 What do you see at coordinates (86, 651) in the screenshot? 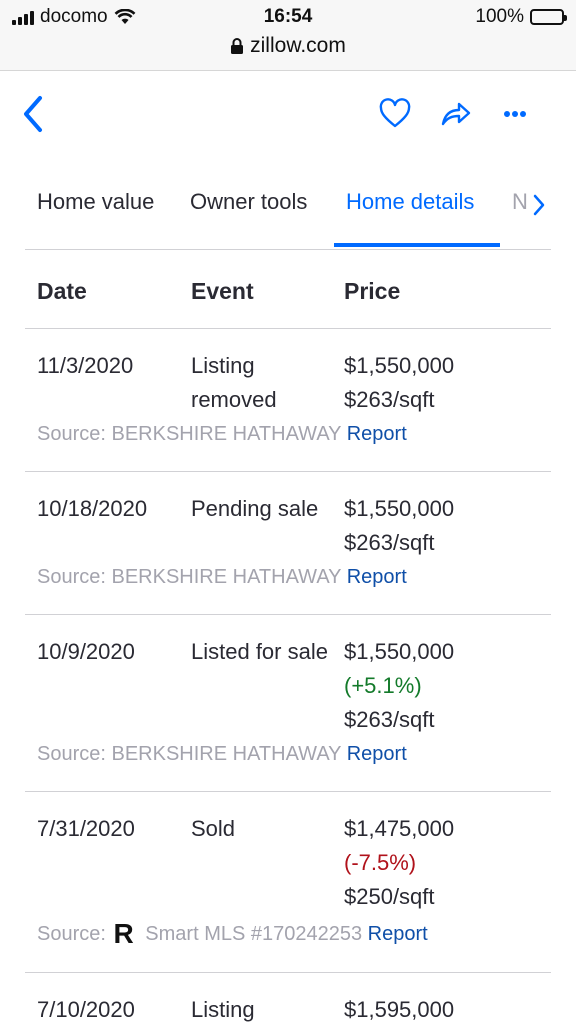
I see `row-date: 10/9/2020` at bounding box center [86, 651].